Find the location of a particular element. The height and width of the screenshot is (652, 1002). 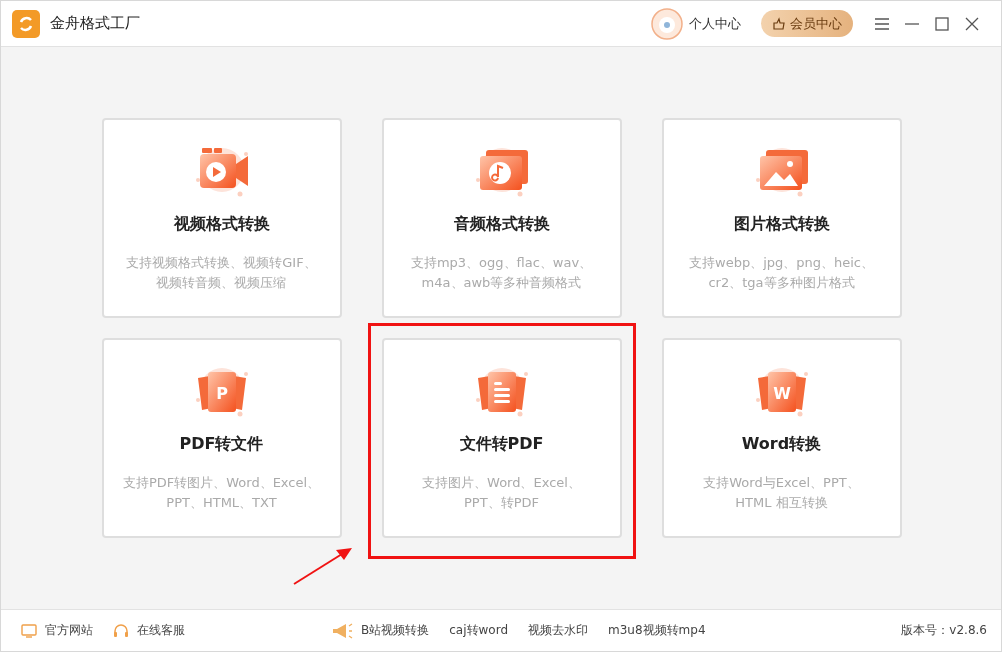

vip-center-button: 会员中心 is located at coordinates (807, 23).